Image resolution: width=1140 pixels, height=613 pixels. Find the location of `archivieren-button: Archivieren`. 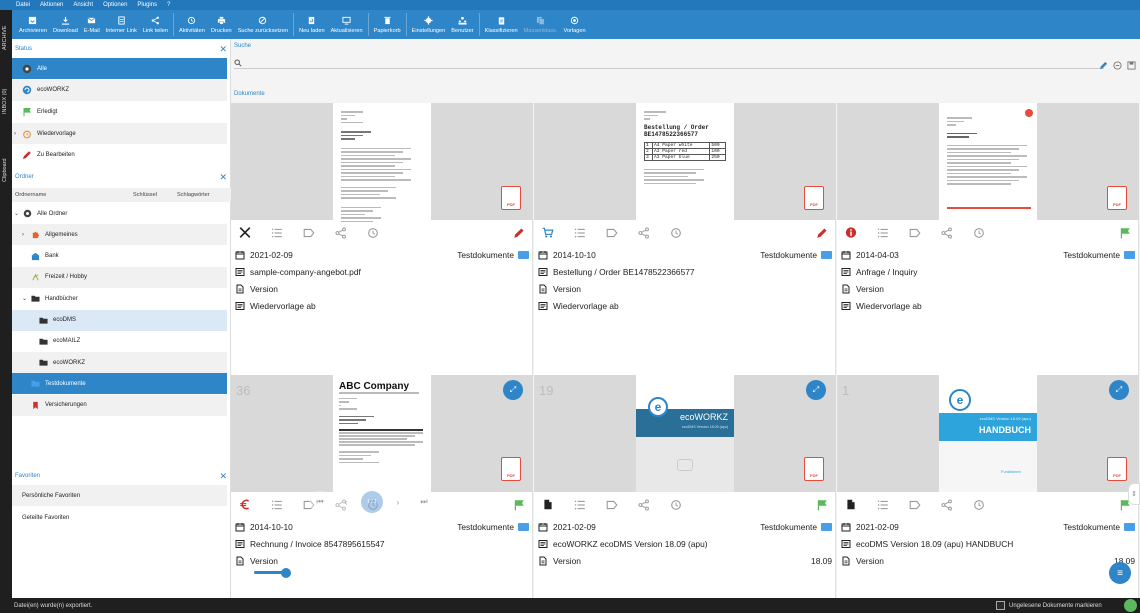

archivieren-button: Archivieren is located at coordinates (33, 24).